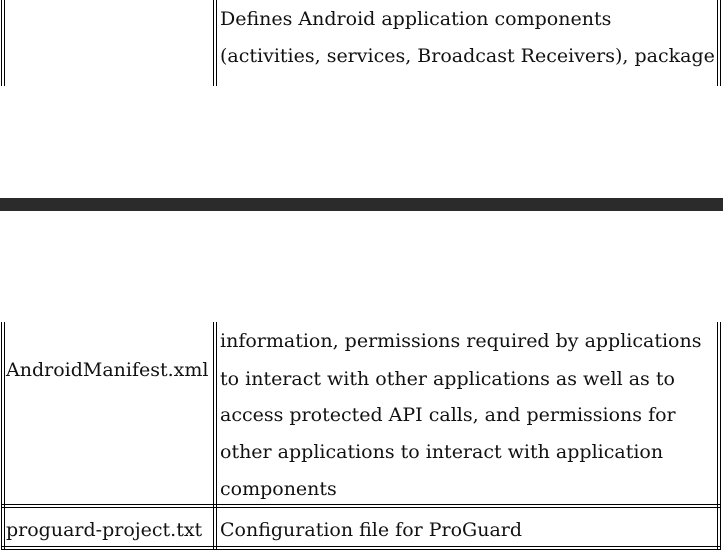  Describe the element at coordinates (278, 489) in the screenshot. I see `description-line: components` at that location.